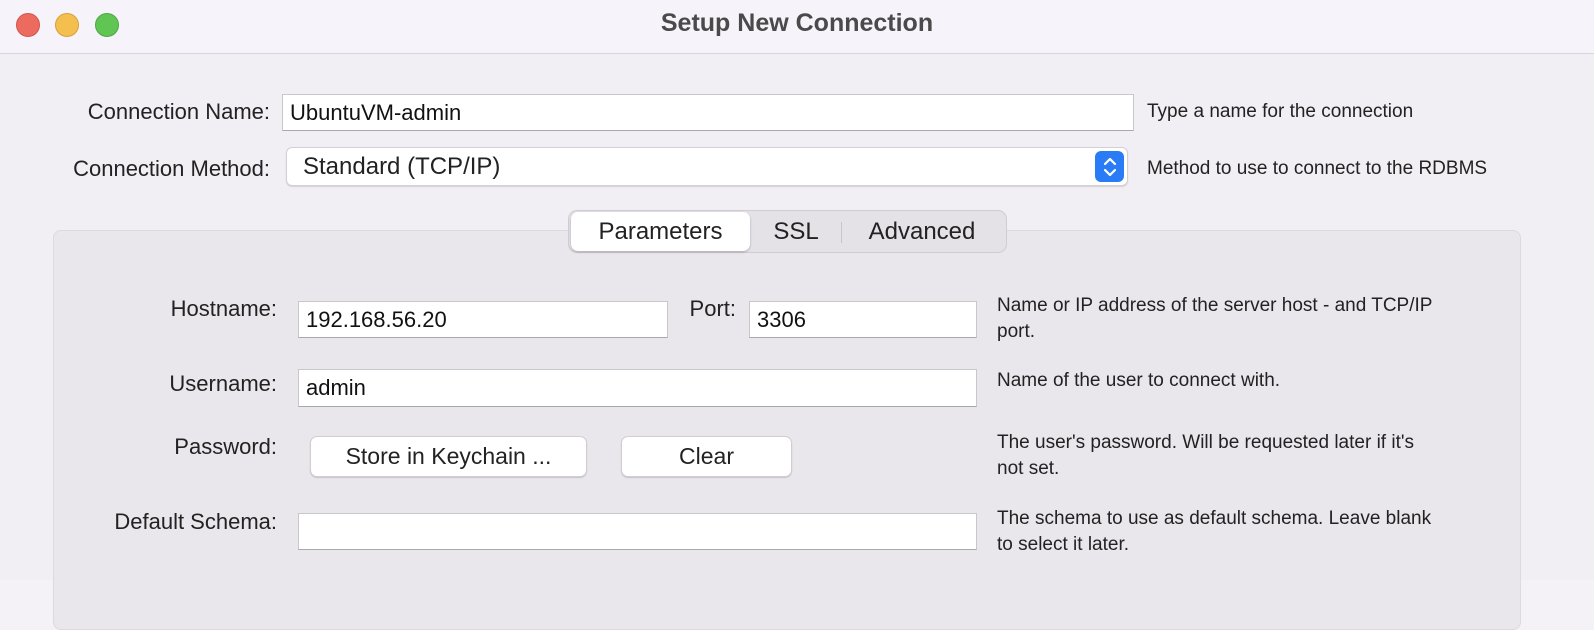 Image resolution: width=1594 pixels, height=630 pixels. What do you see at coordinates (637, 388) in the screenshot?
I see `username-input: admin` at bounding box center [637, 388].